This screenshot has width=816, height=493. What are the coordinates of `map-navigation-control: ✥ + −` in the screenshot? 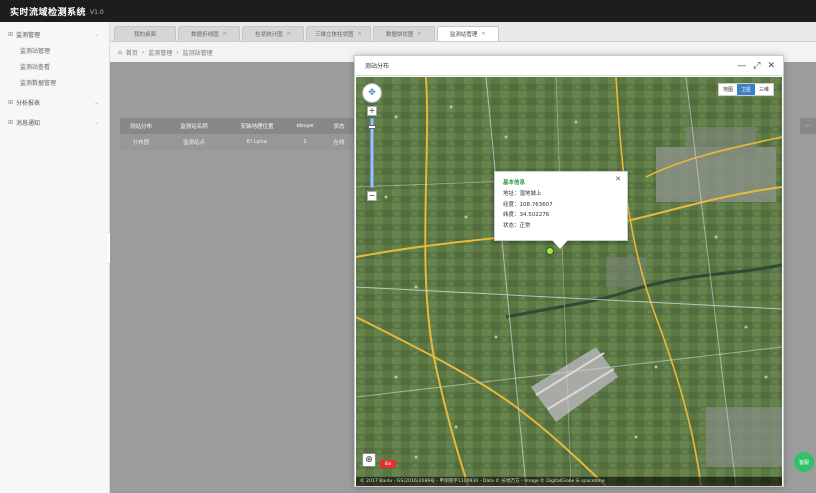 It's located at (373, 142).